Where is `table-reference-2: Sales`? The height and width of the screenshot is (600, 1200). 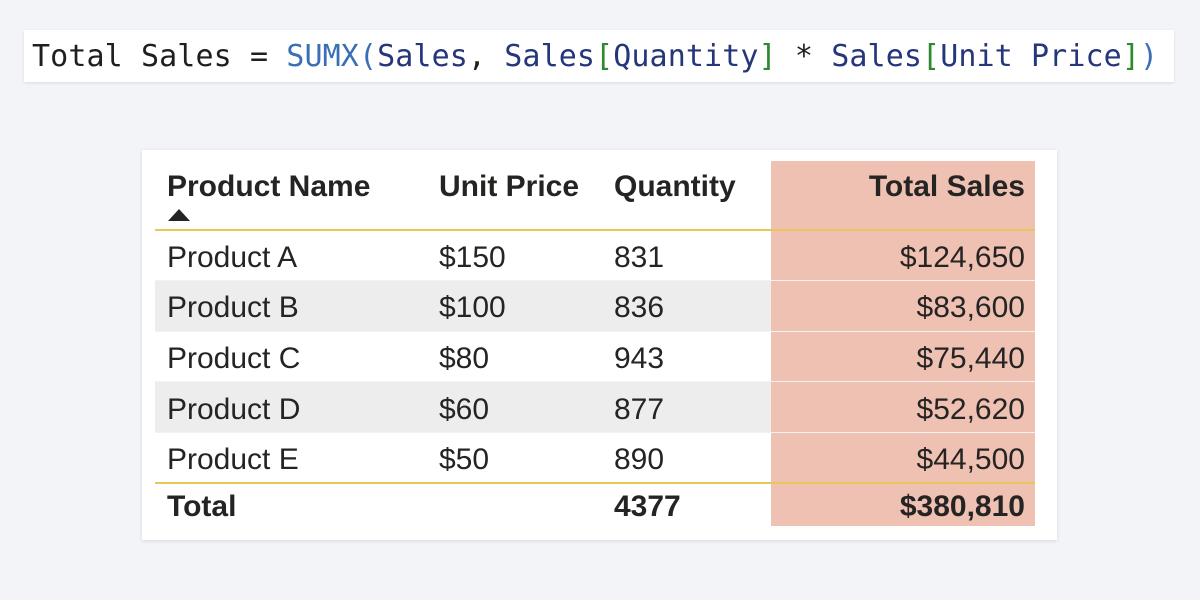 table-reference-2: Sales is located at coordinates (550, 56).